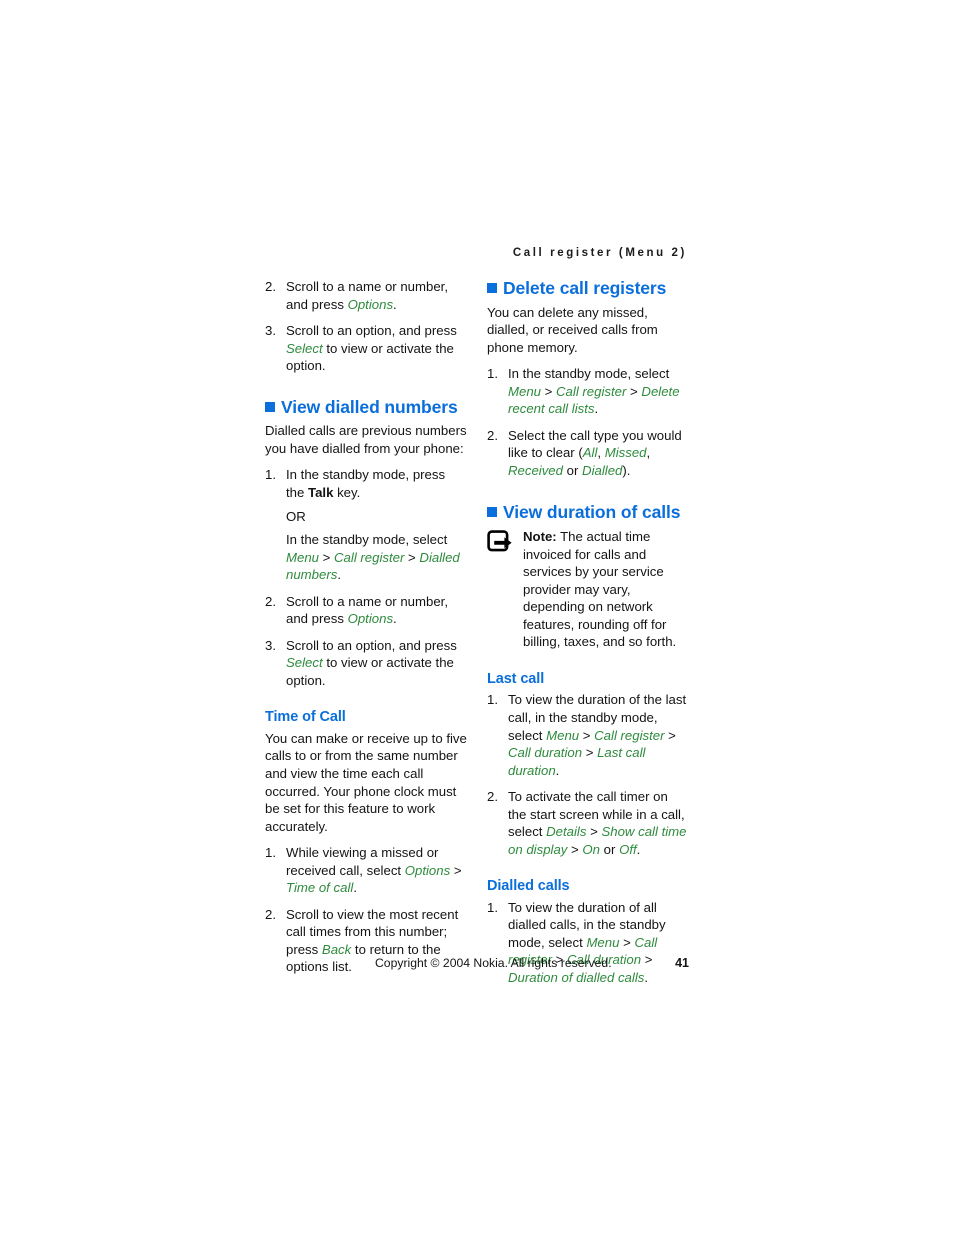 The width and height of the screenshot is (954, 1235). I want to click on ui-term: Off, so click(628, 849).